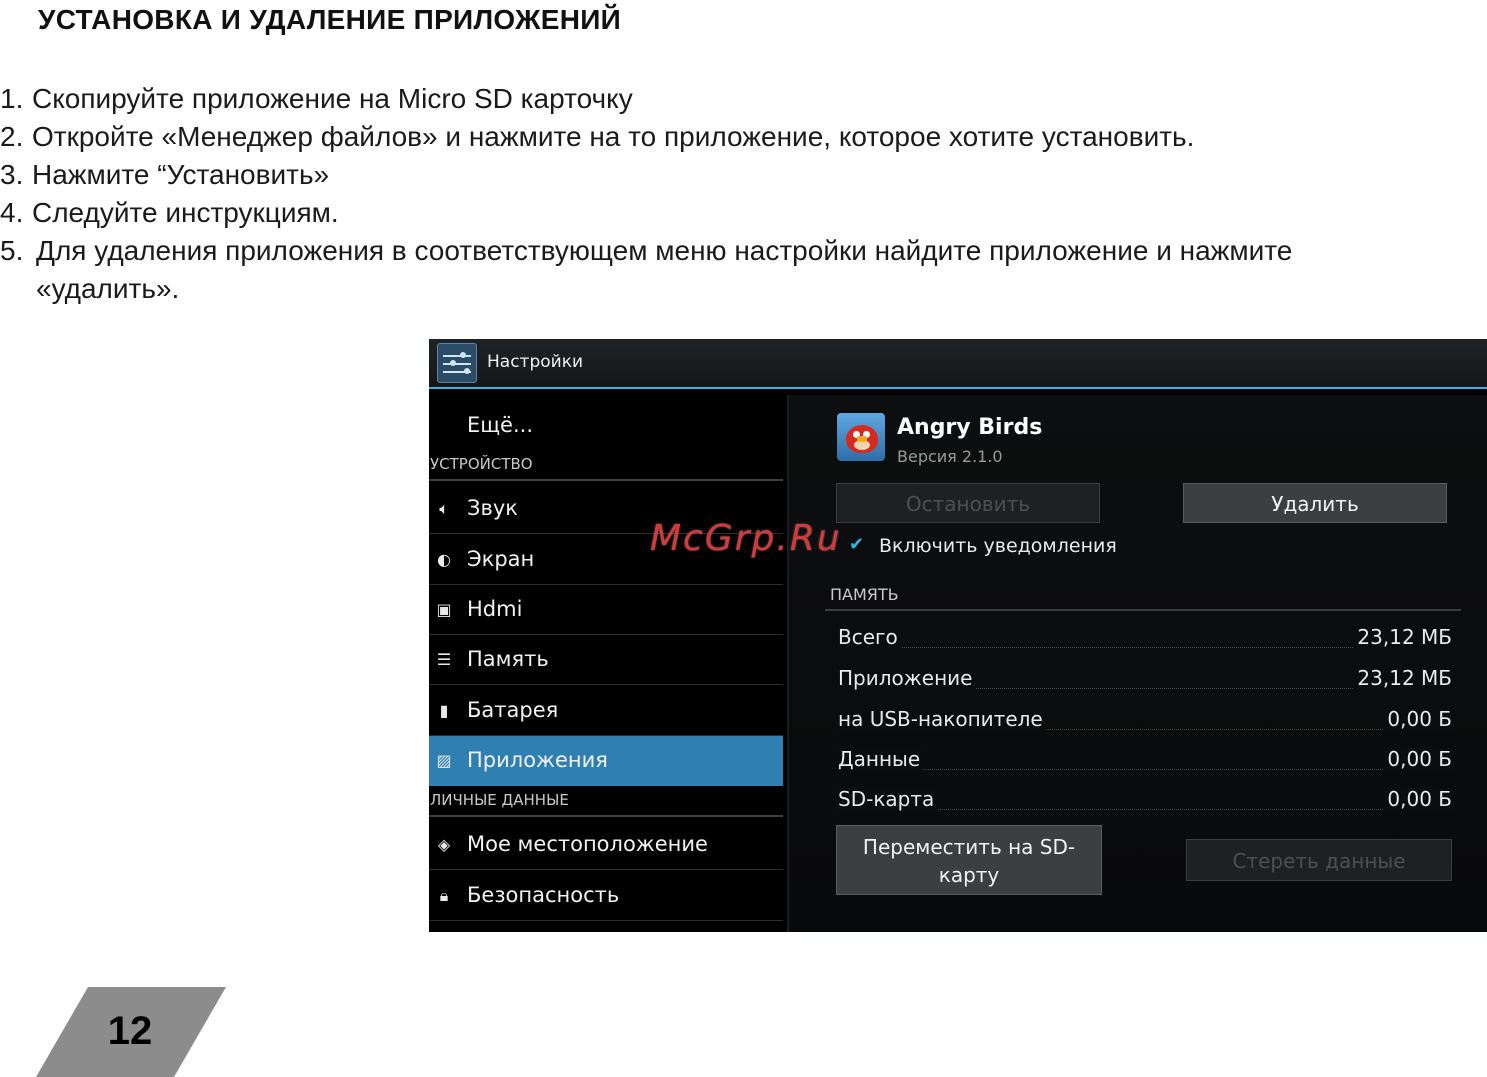 Image resolution: width=1487 pixels, height=1077 pixels. I want to click on angry-birds-icon, so click(861, 437).